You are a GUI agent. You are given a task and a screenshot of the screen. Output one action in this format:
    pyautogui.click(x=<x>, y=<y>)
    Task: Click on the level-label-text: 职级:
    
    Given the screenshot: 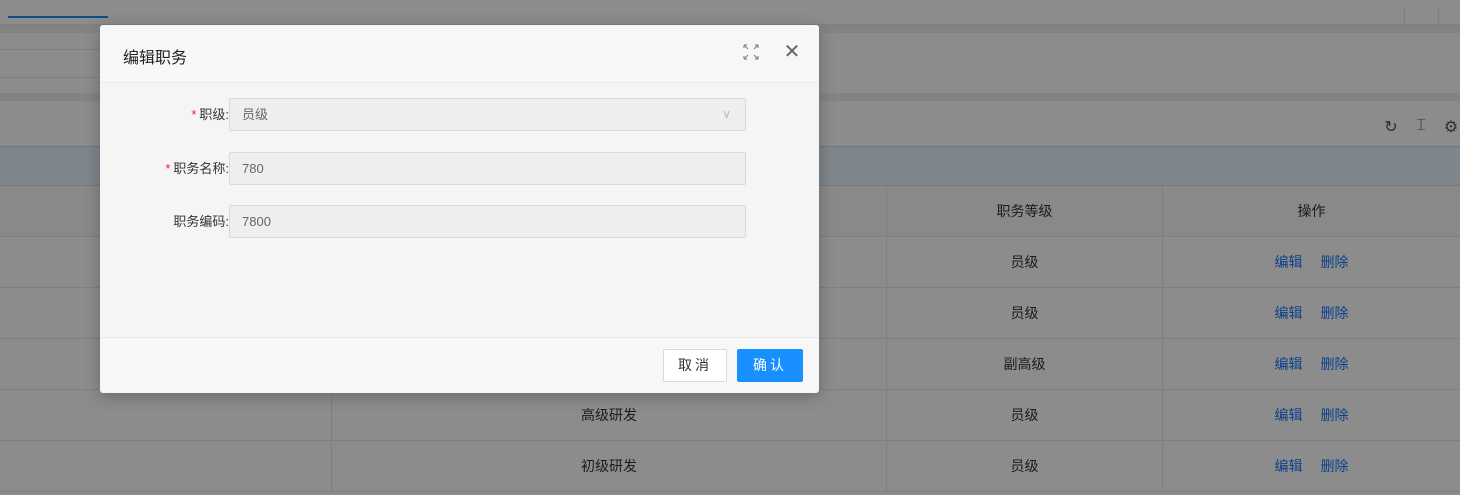 What is the action you would take?
    pyautogui.click(x=214, y=114)
    